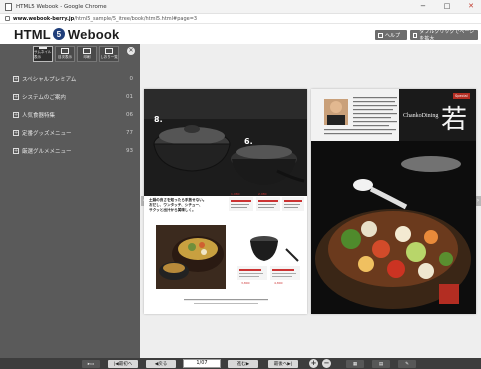  What do you see at coordinates (7, 18) in the screenshot?
I see `page-info-icon` at bounding box center [7, 18].